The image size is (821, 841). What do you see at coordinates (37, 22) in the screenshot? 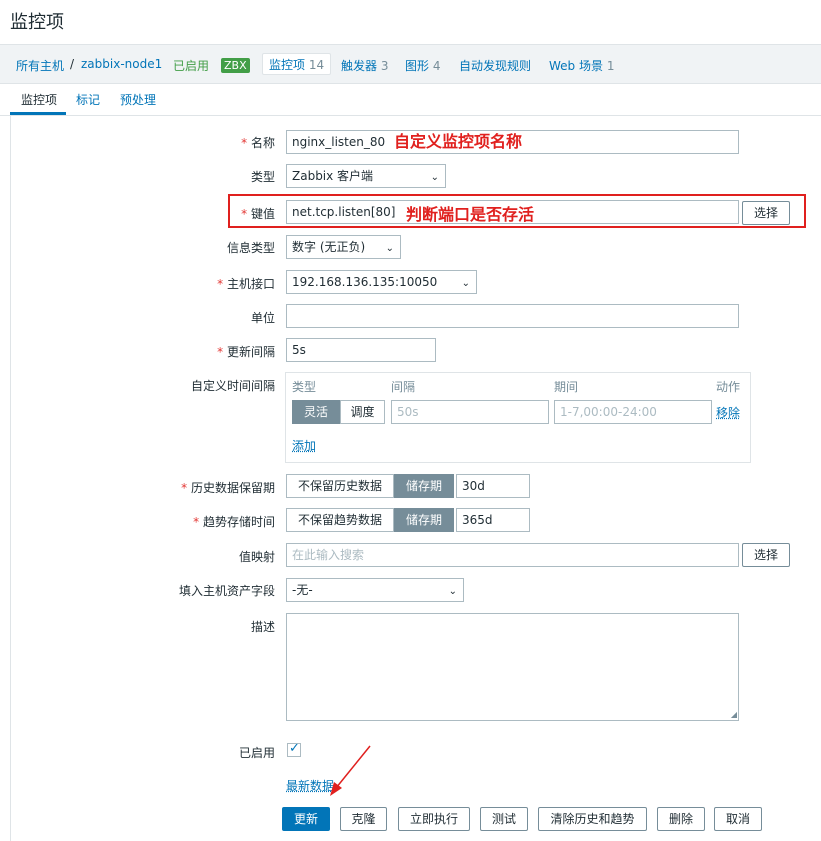
I see `page-title: 监控项` at bounding box center [37, 22].